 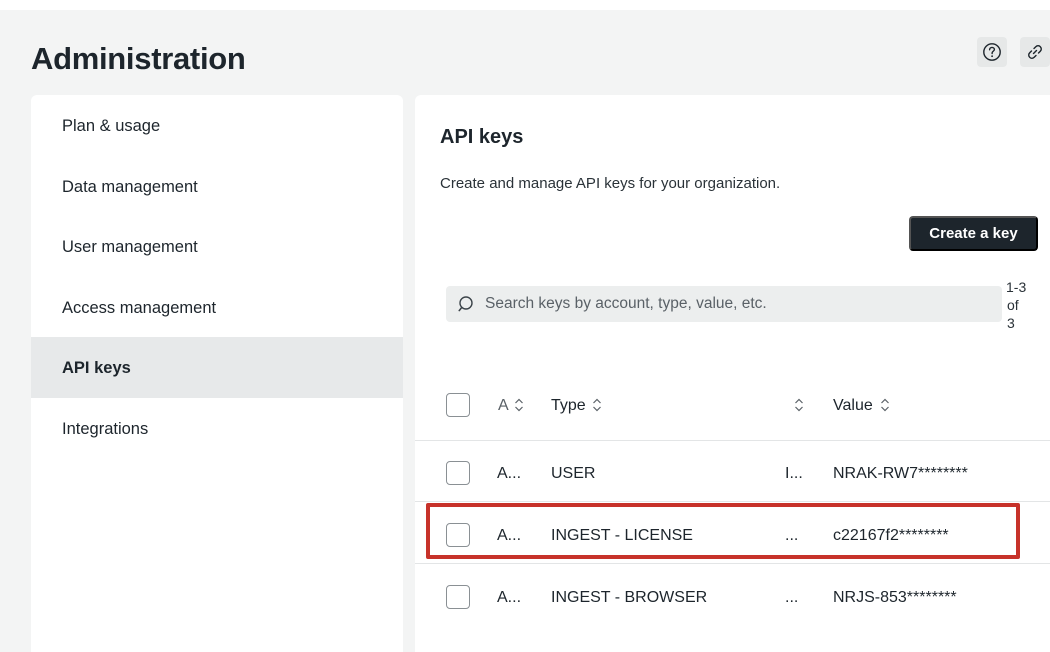 What do you see at coordinates (895, 597) in the screenshot?
I see `cell-value: NRJS-853********` at bounding box center [895, 597].